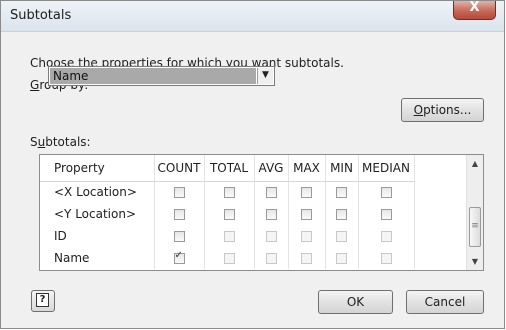 Image resolution: width=506 pixels, height=330 pixels. Describe the element at coordinates (475, 163) in the screenshot. I see `scroll-up-icon: ▲` at that location.